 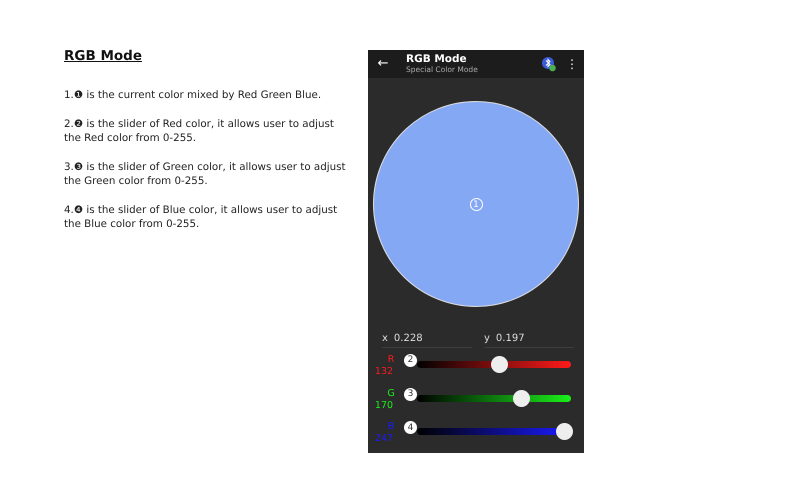 I want to click on coordinate-value: 0.197, so click(x=510, y=338).